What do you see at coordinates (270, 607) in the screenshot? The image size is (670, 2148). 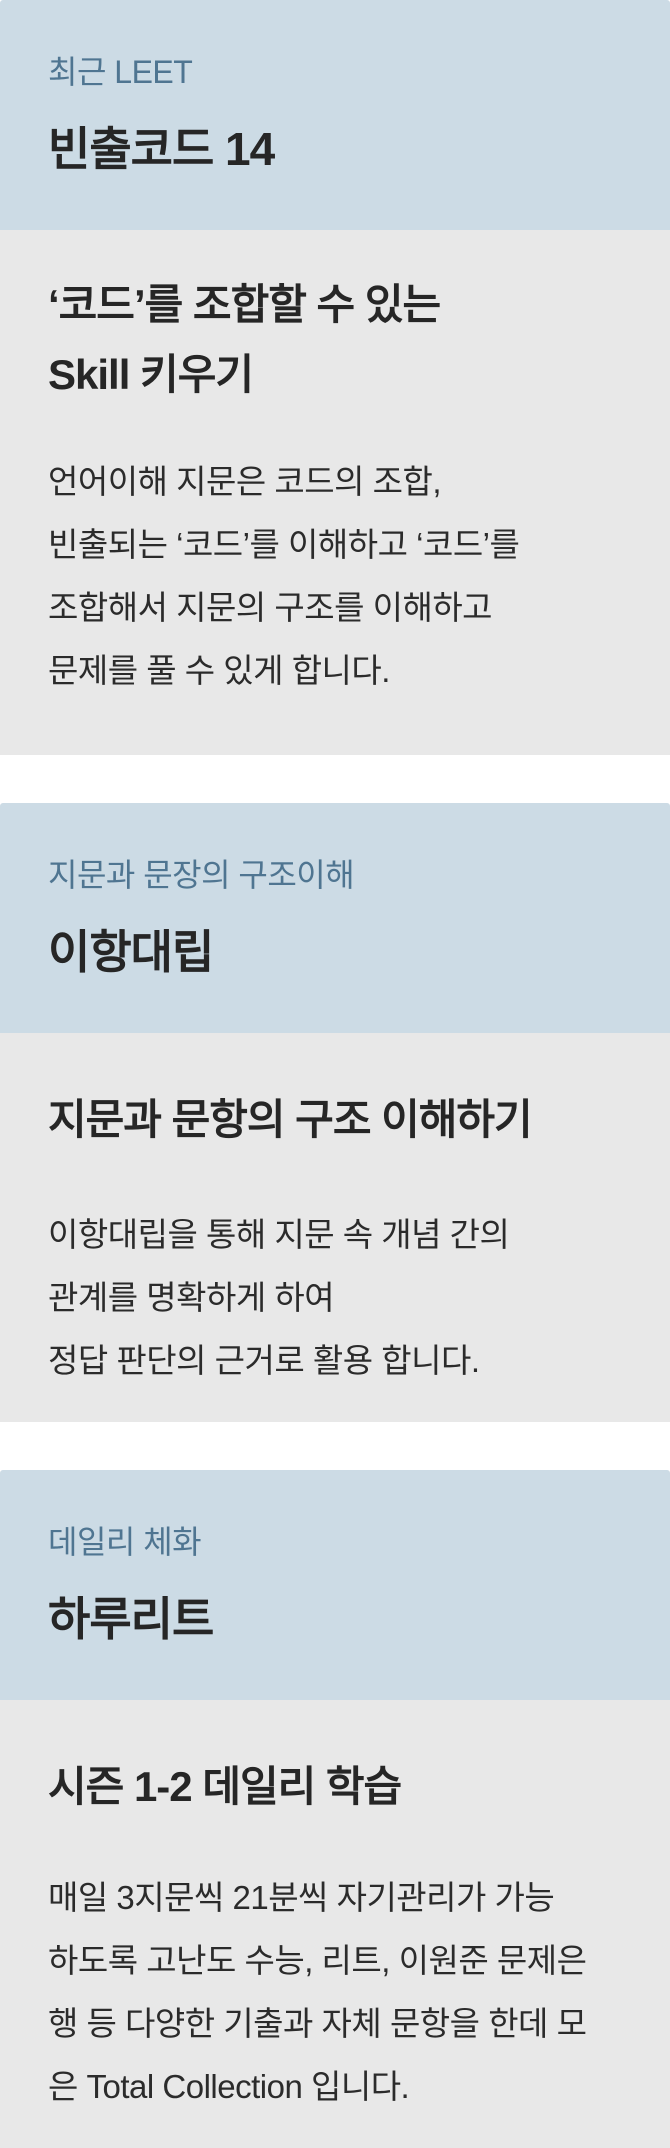 I see `card-description-line: 조합해서 지문의 구조를 이해하고` at bounding box center [270, 607].